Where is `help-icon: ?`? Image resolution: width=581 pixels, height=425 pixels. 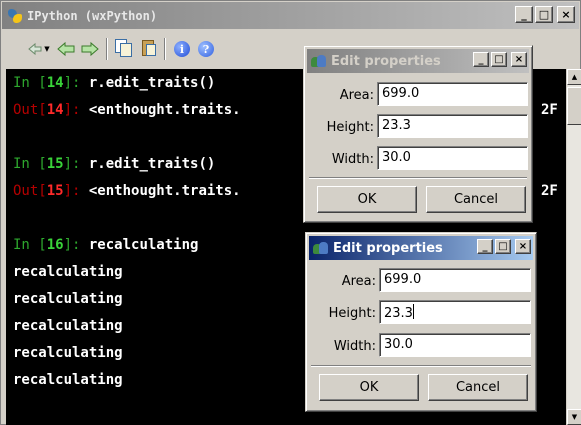 help-icon: ? is located at coordinates (206, 49).